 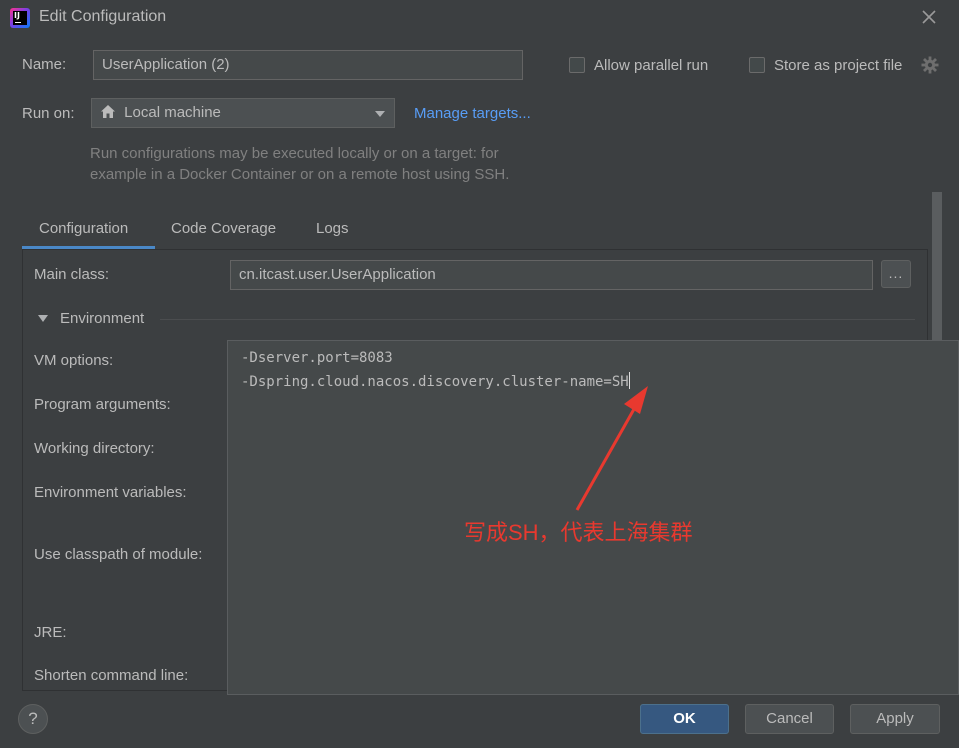 I want to click on vm-options-label: VM options:, so click(x=74, y=360).